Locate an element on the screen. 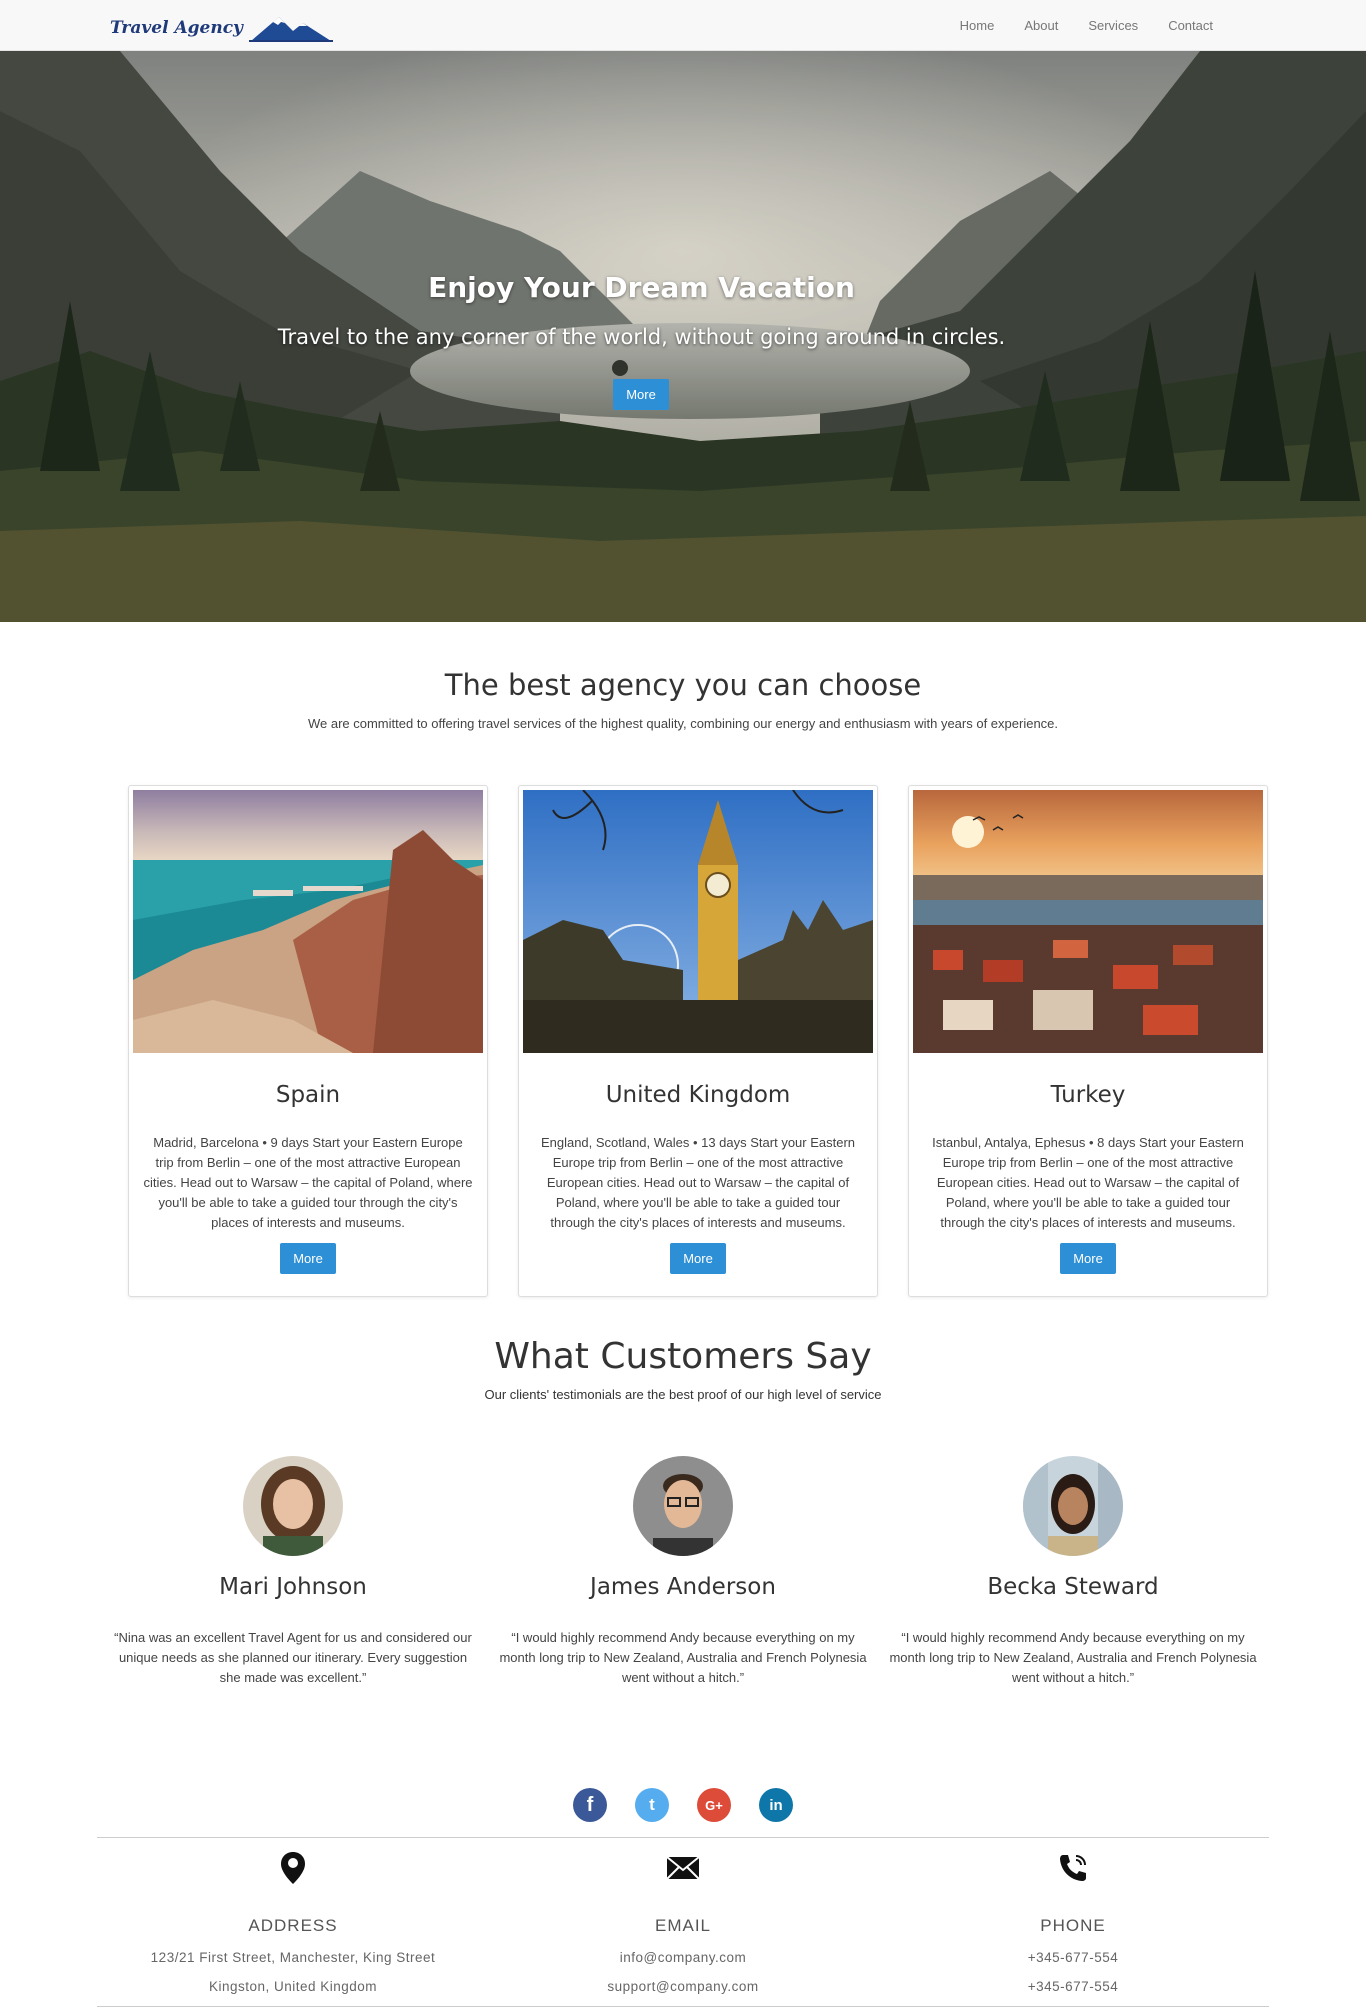  nav-menu: Home About Services Contact is located at coordinates (1086, 25).